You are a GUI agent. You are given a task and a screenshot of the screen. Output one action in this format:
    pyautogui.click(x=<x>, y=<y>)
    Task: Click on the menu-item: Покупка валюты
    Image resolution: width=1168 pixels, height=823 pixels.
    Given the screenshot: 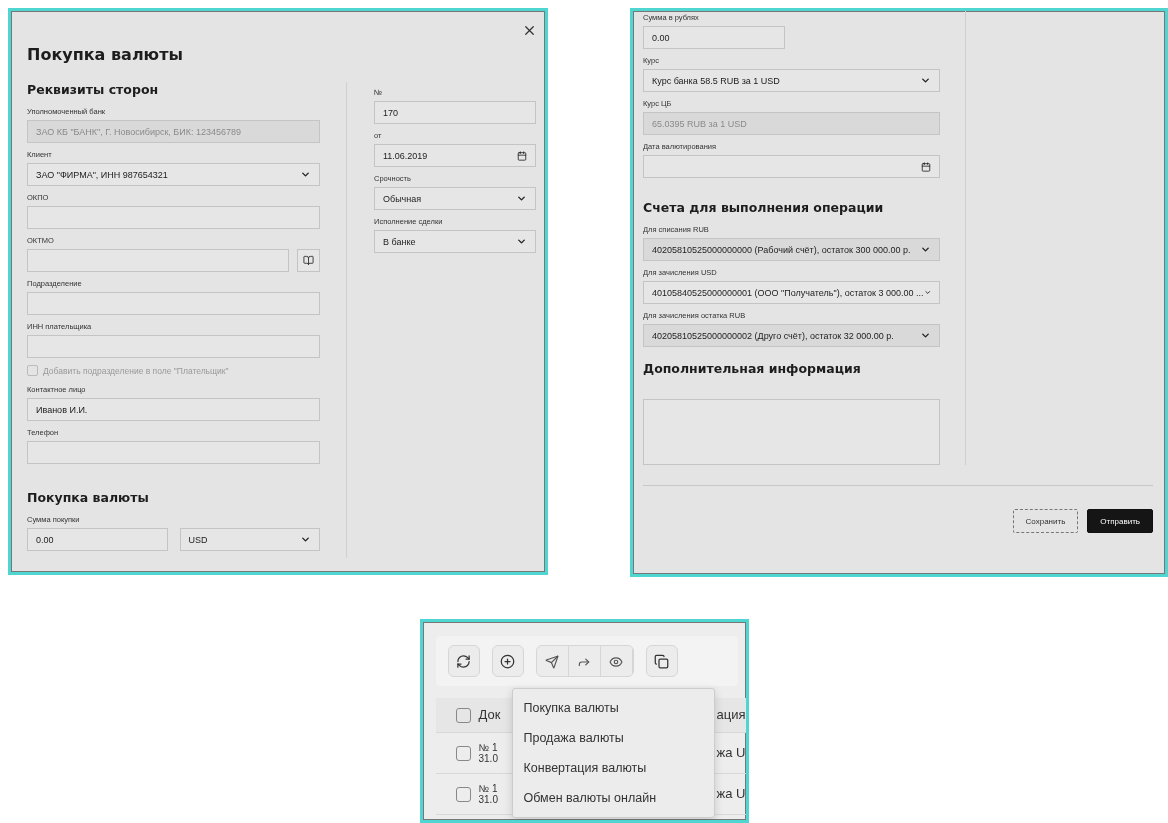 What is the action you would take?
    pyautogui.click(x=613, y=708)
    